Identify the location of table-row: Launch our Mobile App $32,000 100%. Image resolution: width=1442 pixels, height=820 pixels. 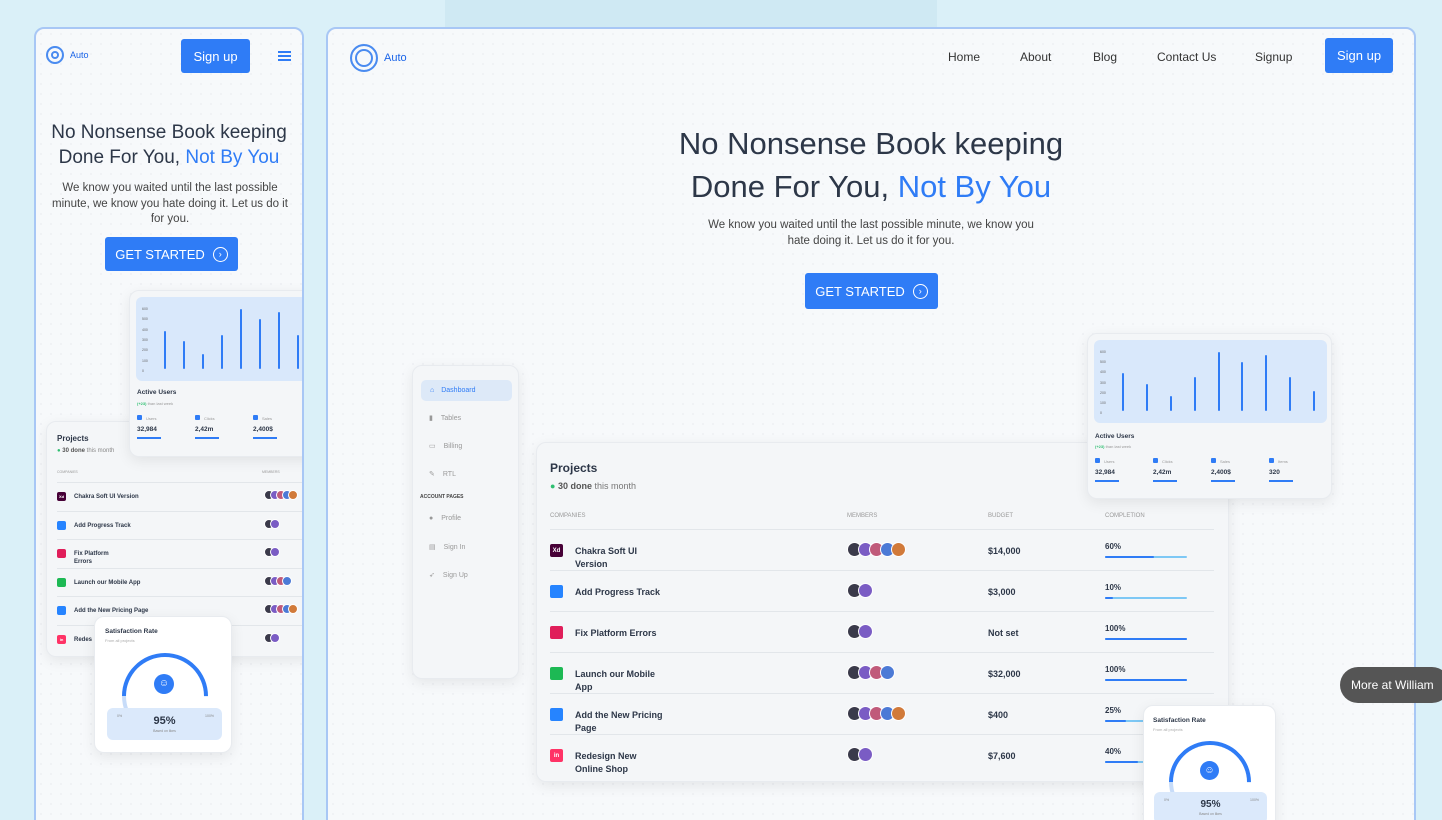
(882, 672).